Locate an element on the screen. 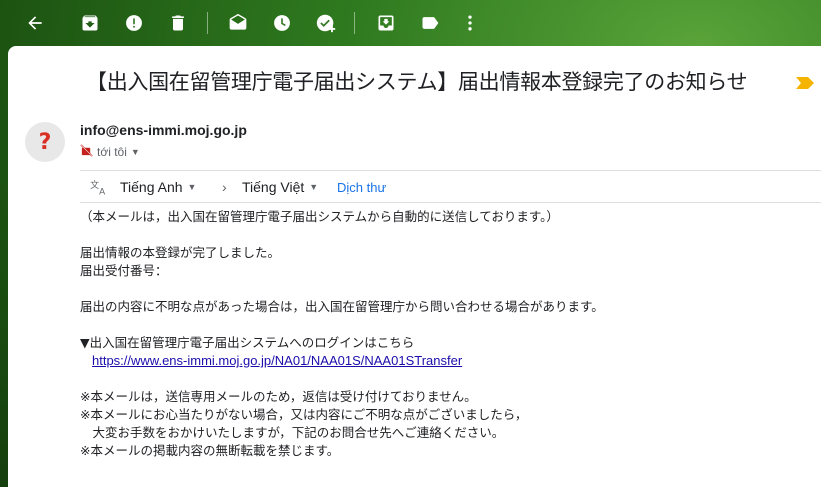 Image resolution: width=821 pixels, height=487 pixels. label-icon is located at coordinates (430, 23).